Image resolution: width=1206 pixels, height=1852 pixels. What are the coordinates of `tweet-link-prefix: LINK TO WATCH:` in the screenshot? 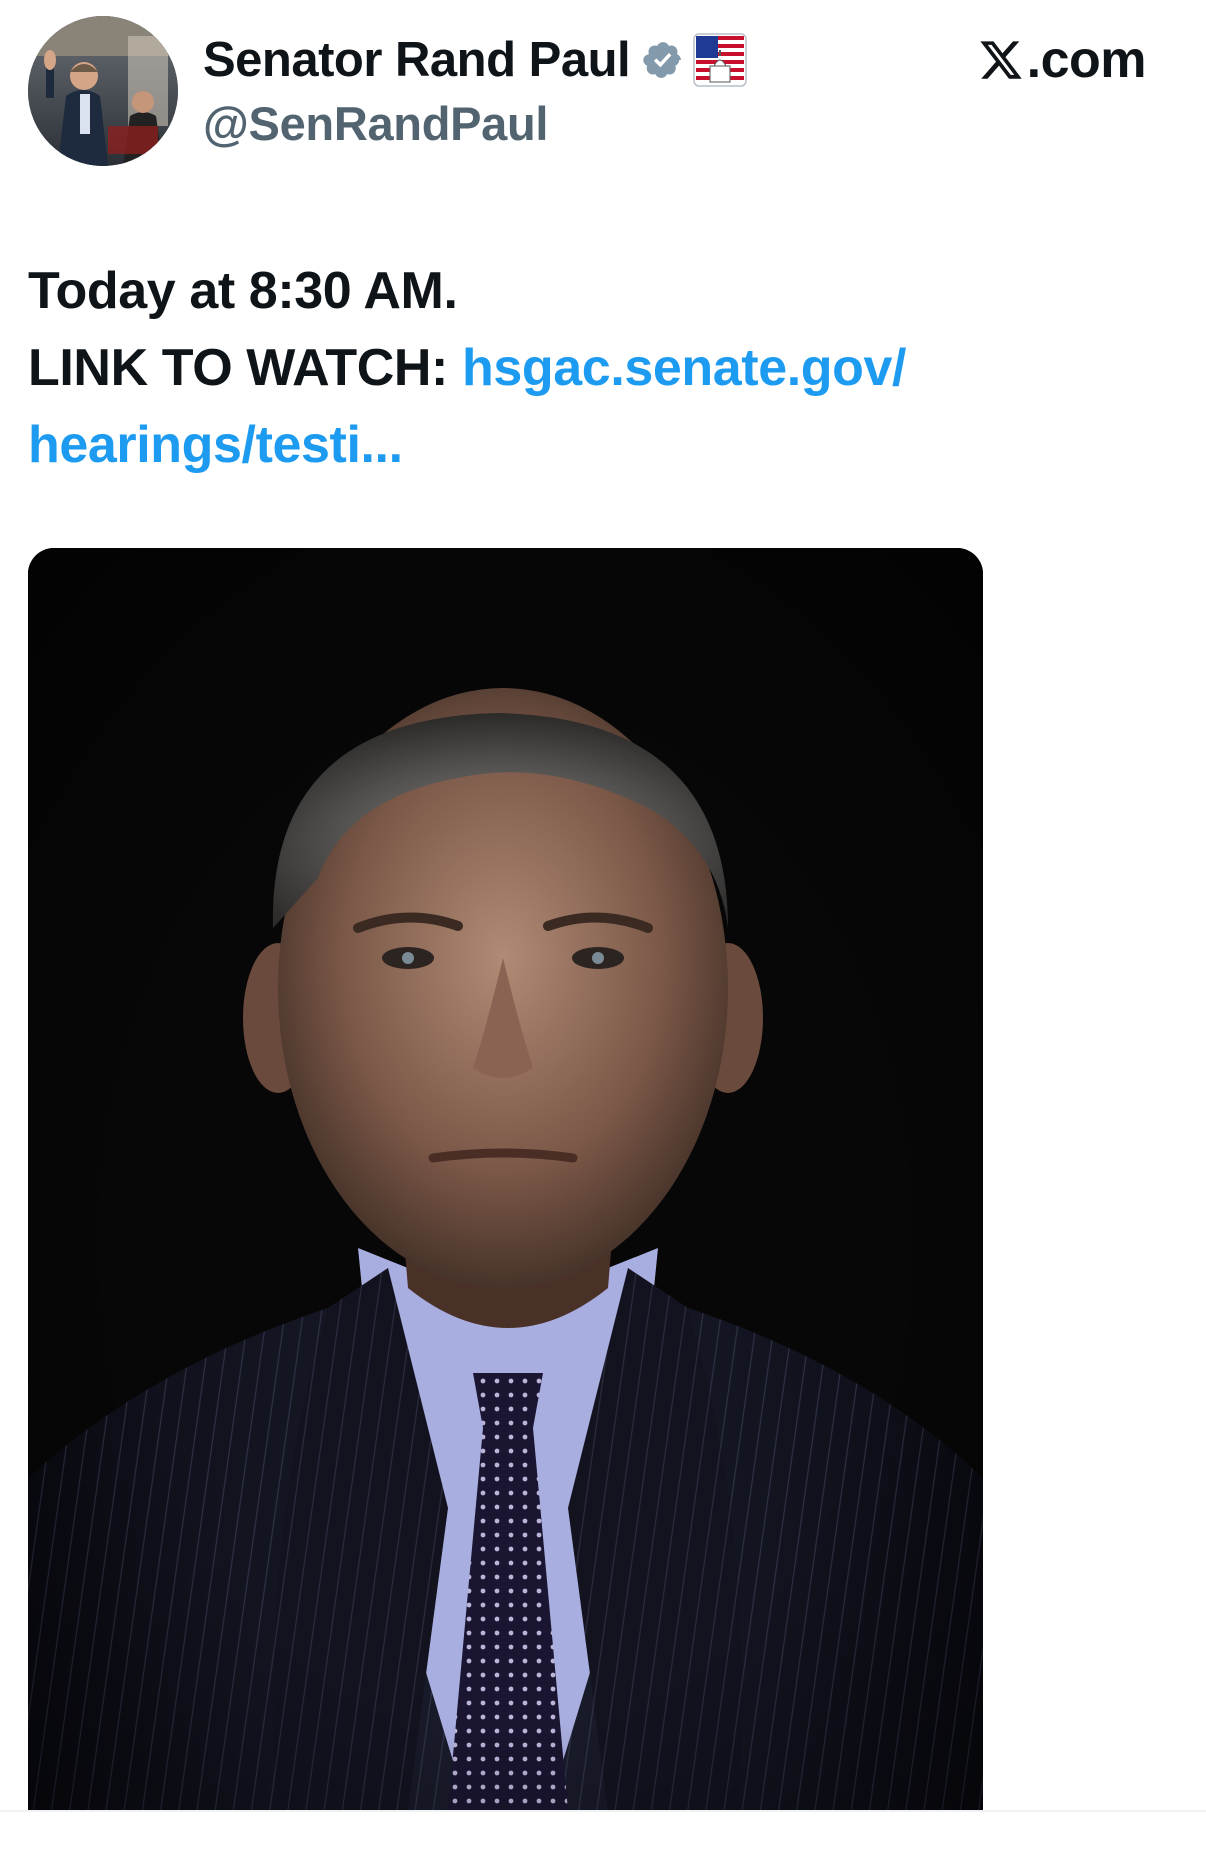 It's located at (245, 368).